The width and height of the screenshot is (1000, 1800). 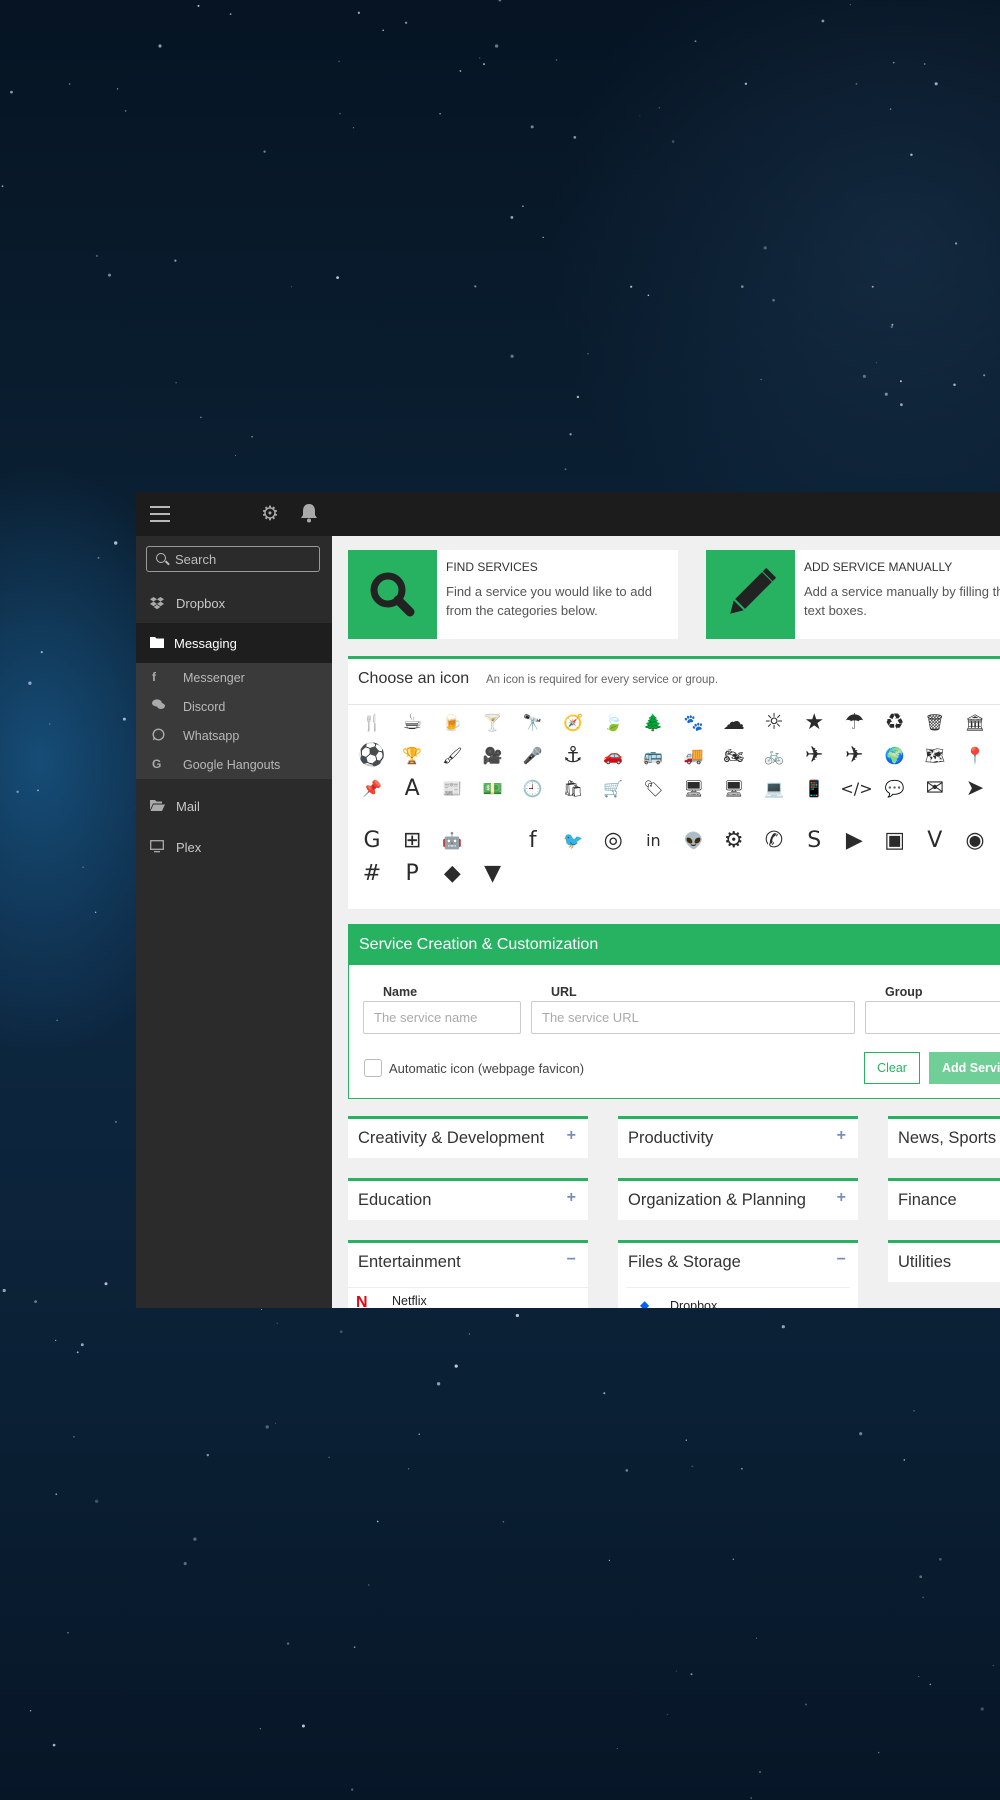 I want to click on leaf-icon: 🍃, so click(x=613, y=723).